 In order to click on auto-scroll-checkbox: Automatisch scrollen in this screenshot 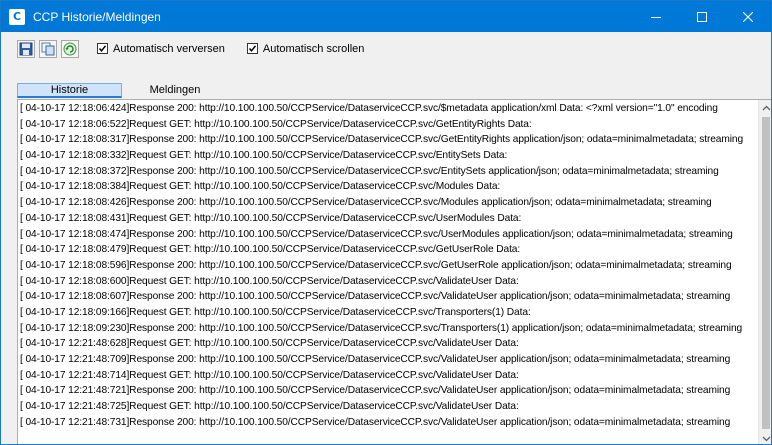, I will do `click(305, 48)`.